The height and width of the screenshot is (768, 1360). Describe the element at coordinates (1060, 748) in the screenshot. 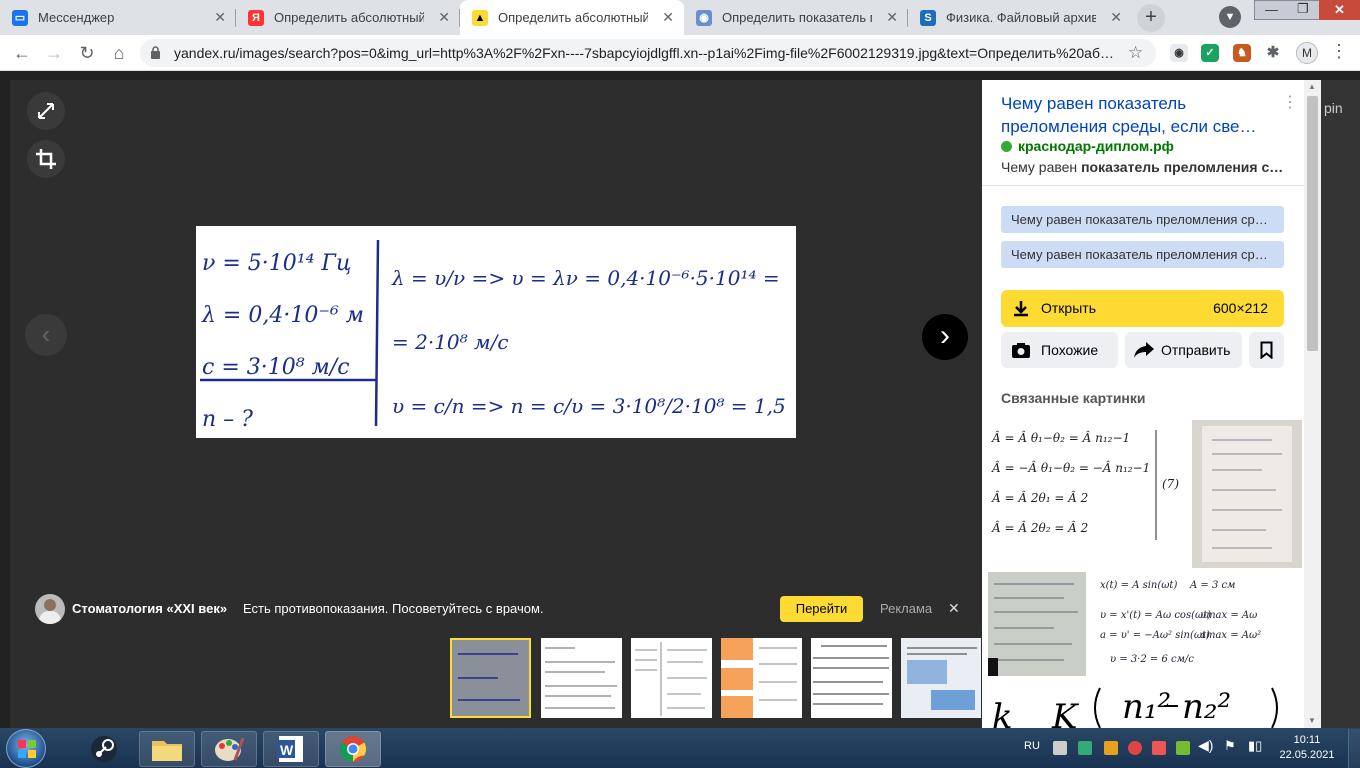

I see `tray-app-icon` at that location.